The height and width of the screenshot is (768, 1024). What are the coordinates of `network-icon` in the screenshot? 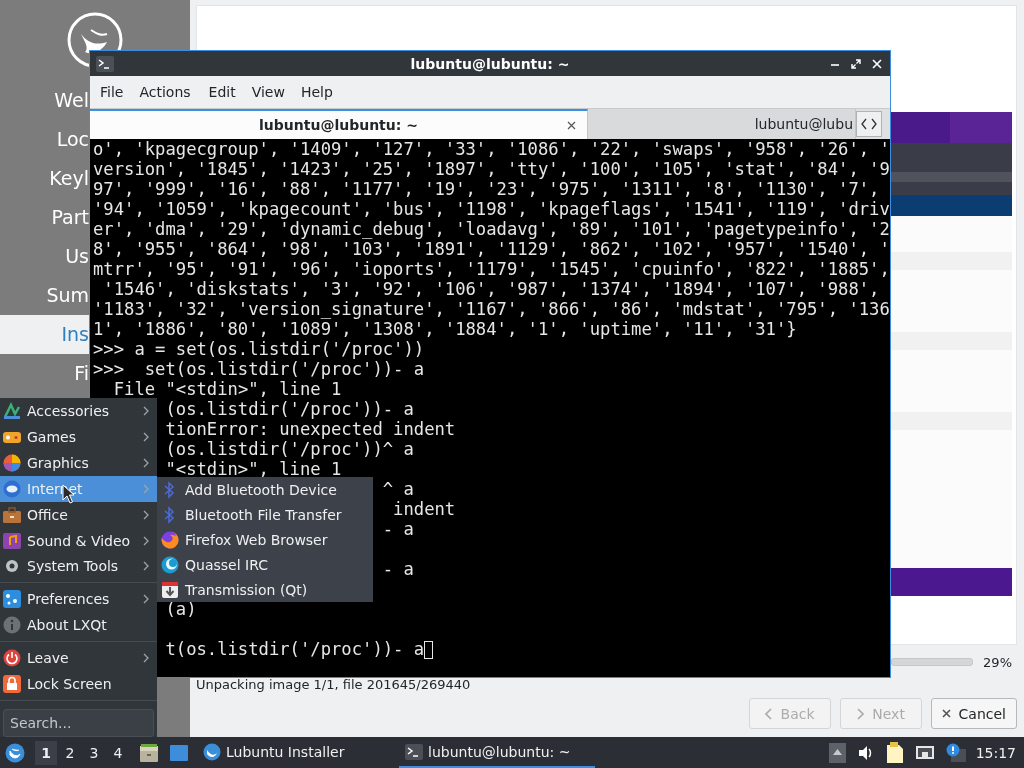 It's located at (924, 752).